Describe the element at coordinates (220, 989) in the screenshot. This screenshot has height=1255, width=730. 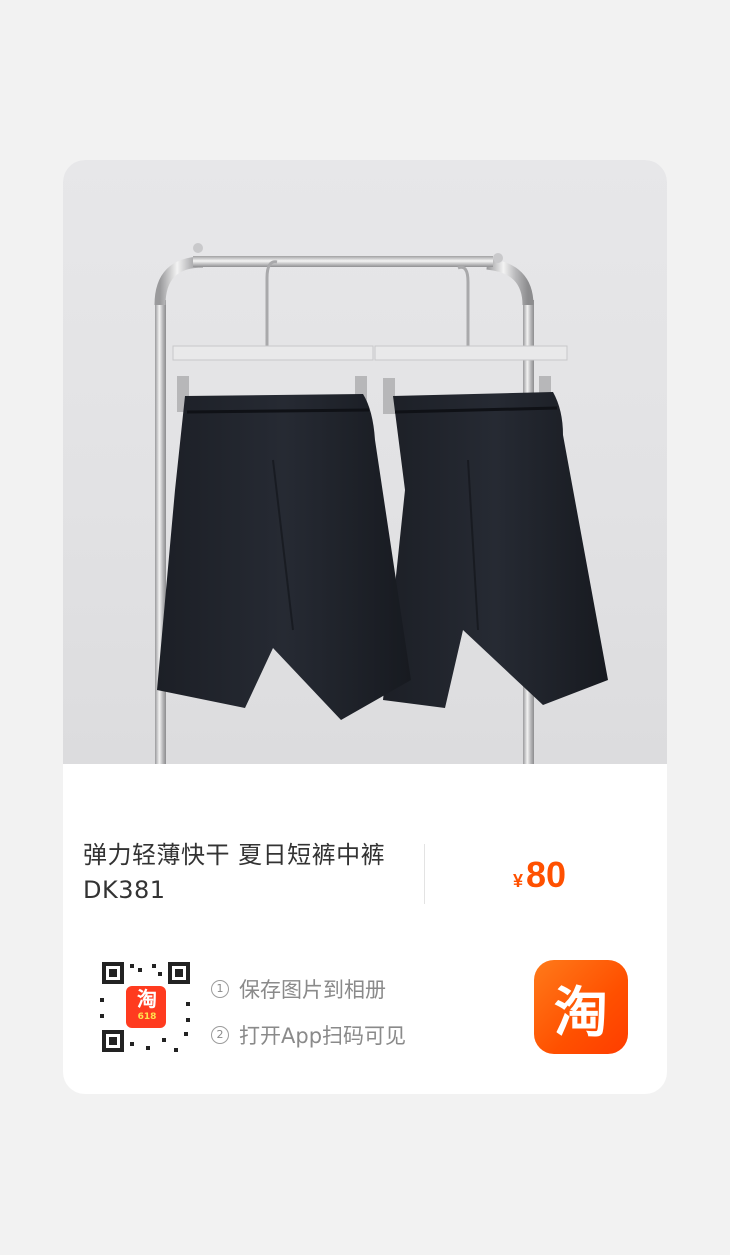
I see `step-number: 1` at that location.